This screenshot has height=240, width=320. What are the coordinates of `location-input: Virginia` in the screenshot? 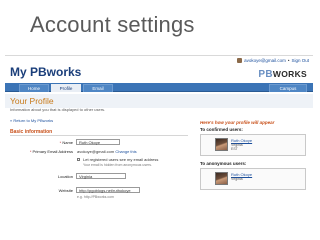 It's located at (101, 176).